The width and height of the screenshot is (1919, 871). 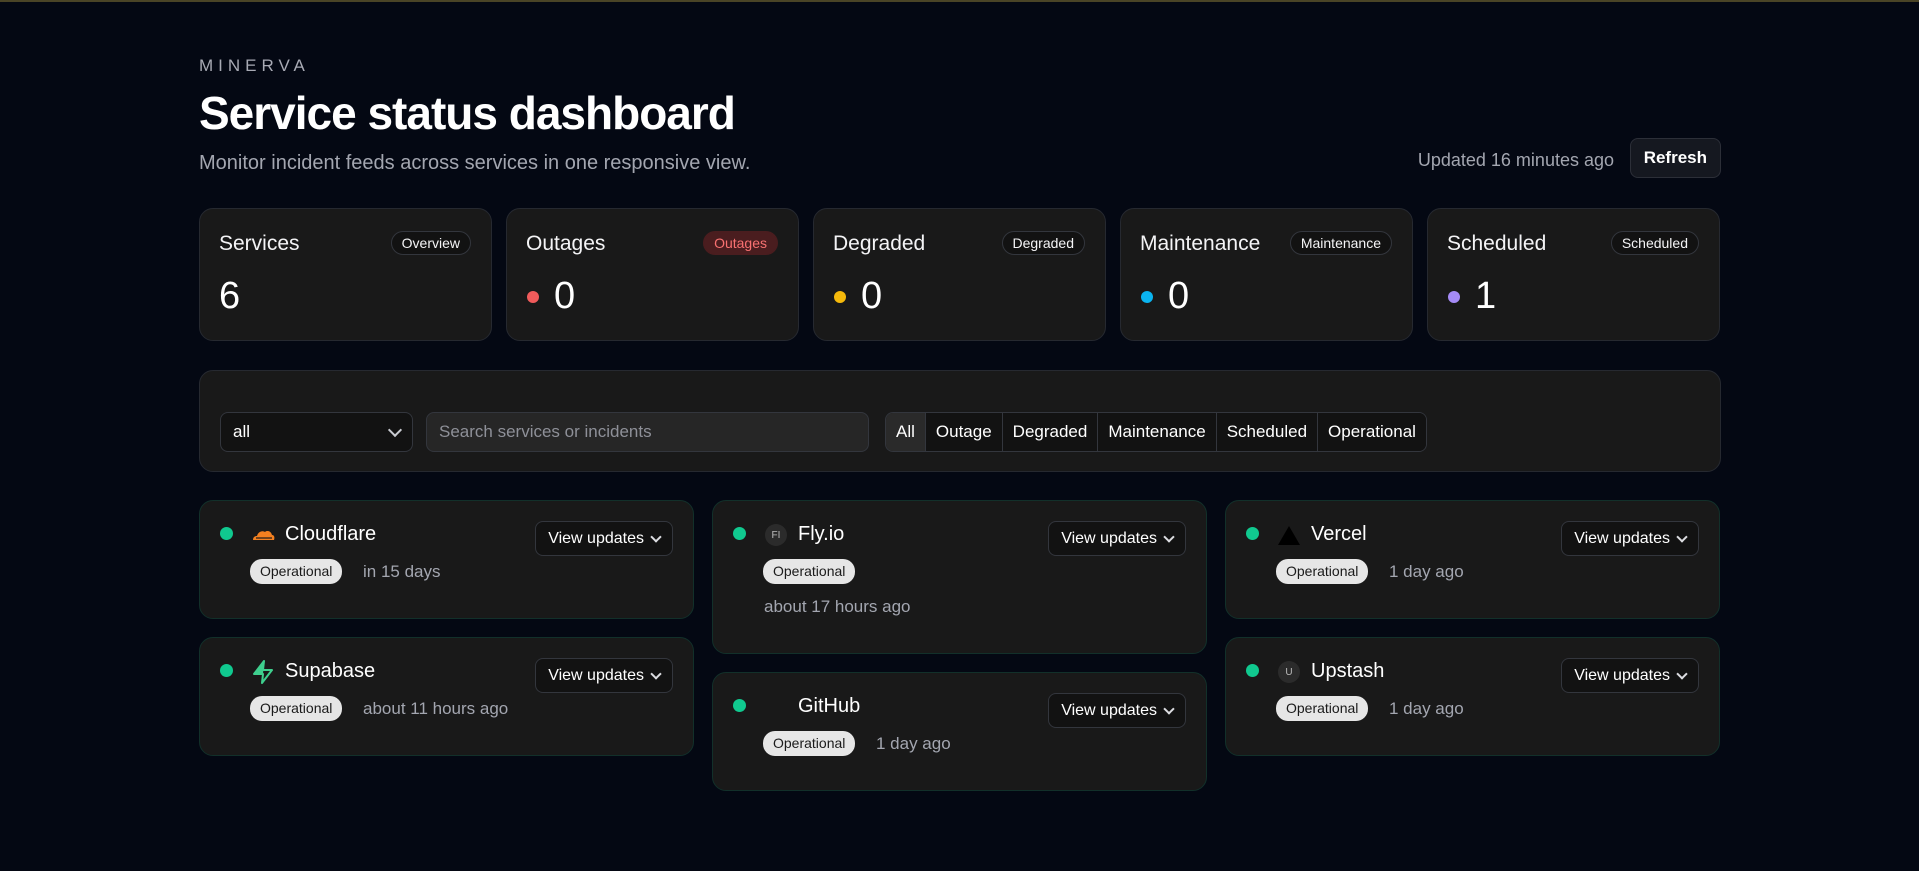 I want to click on services-count: 6, so click(x=230, y=296).